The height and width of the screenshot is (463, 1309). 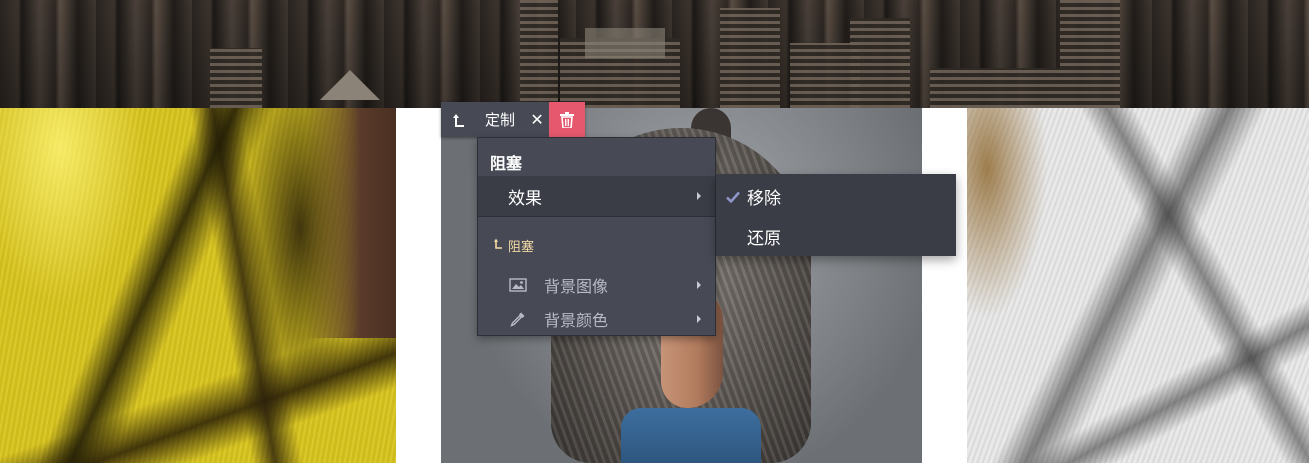 What do you see at coordinates (576, 286) in the screenshot?
I see `menu-item-background-image-label: 背景图像` at bounding box center [576, 286].